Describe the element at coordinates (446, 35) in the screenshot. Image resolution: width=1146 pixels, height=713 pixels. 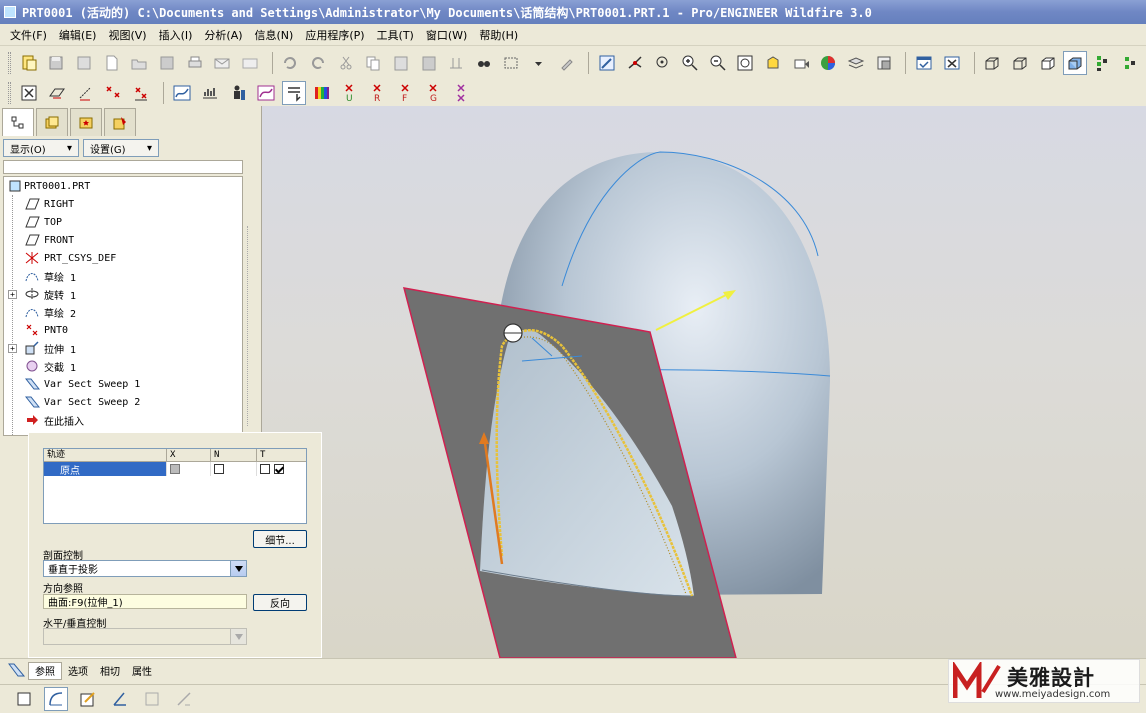
I see `menu-window: 窗口(W)` at that location.